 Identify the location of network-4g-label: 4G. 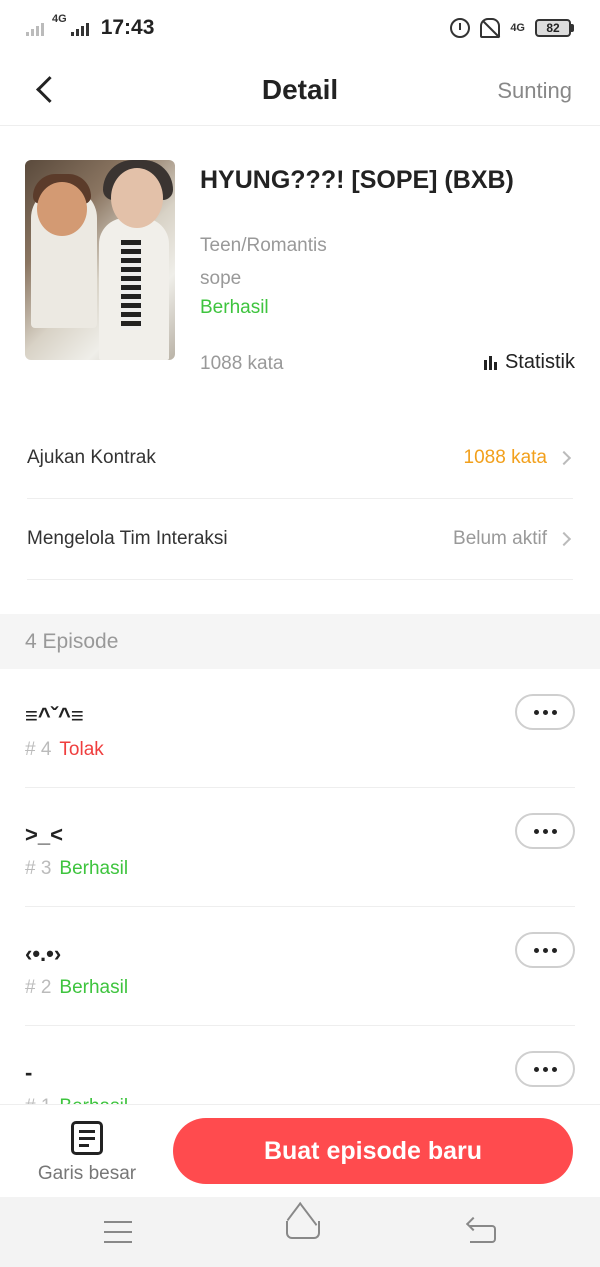
(517, 28).